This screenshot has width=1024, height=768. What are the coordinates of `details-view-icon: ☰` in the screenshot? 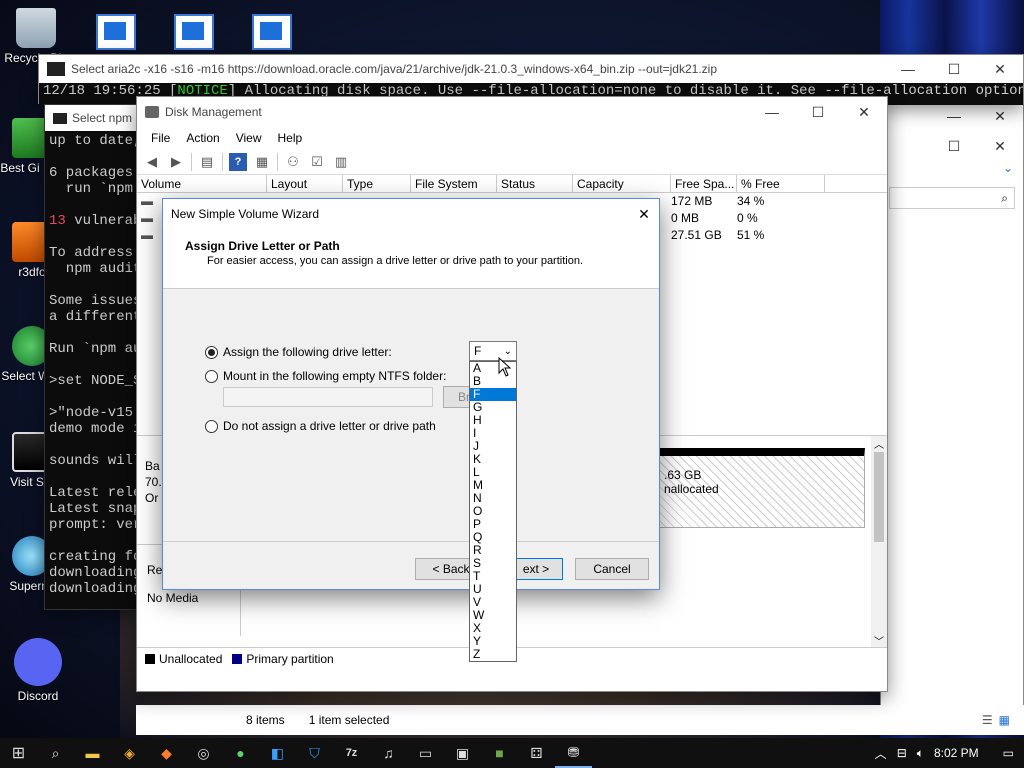 It's located at (987, 720).